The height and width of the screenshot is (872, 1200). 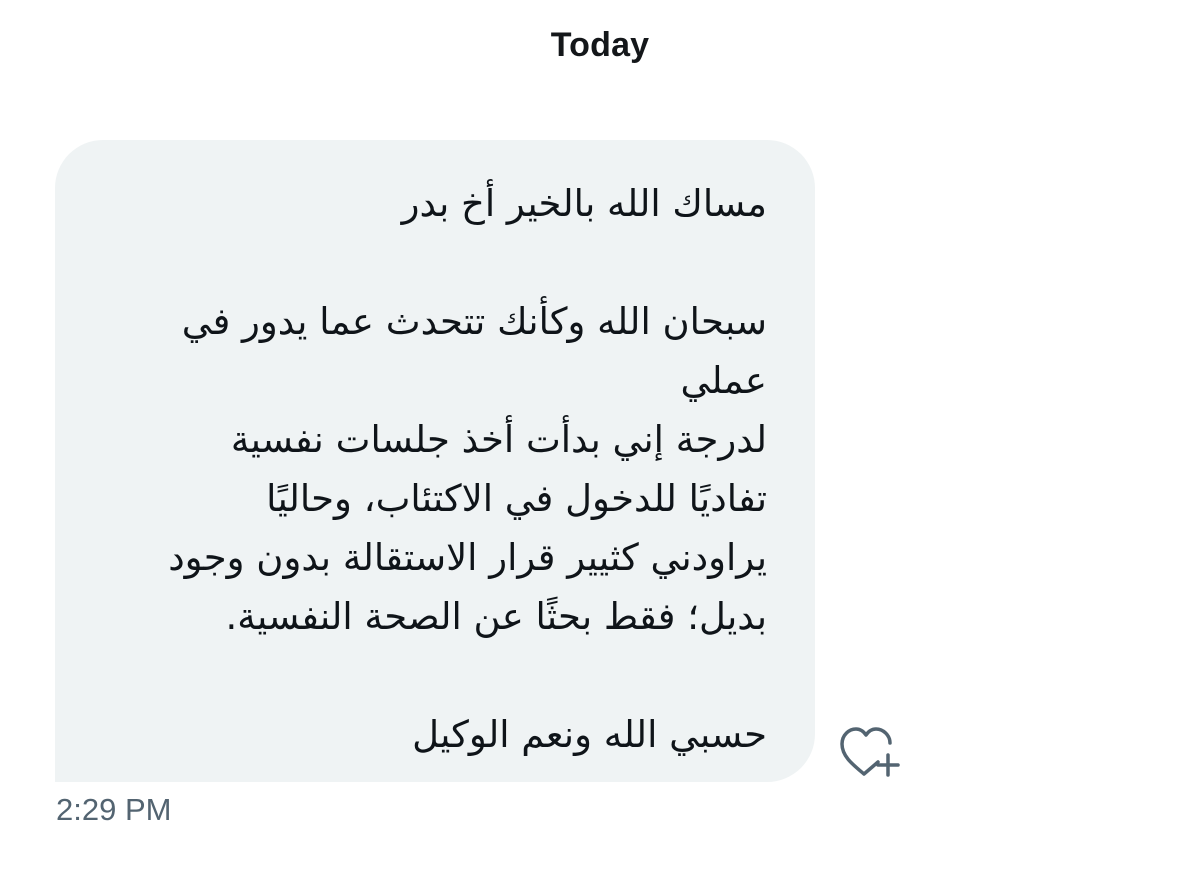 I want to click on message-line: تفاديًا للدخول في الاكتئاب، وحاليًا, so click(x=516, y=498).